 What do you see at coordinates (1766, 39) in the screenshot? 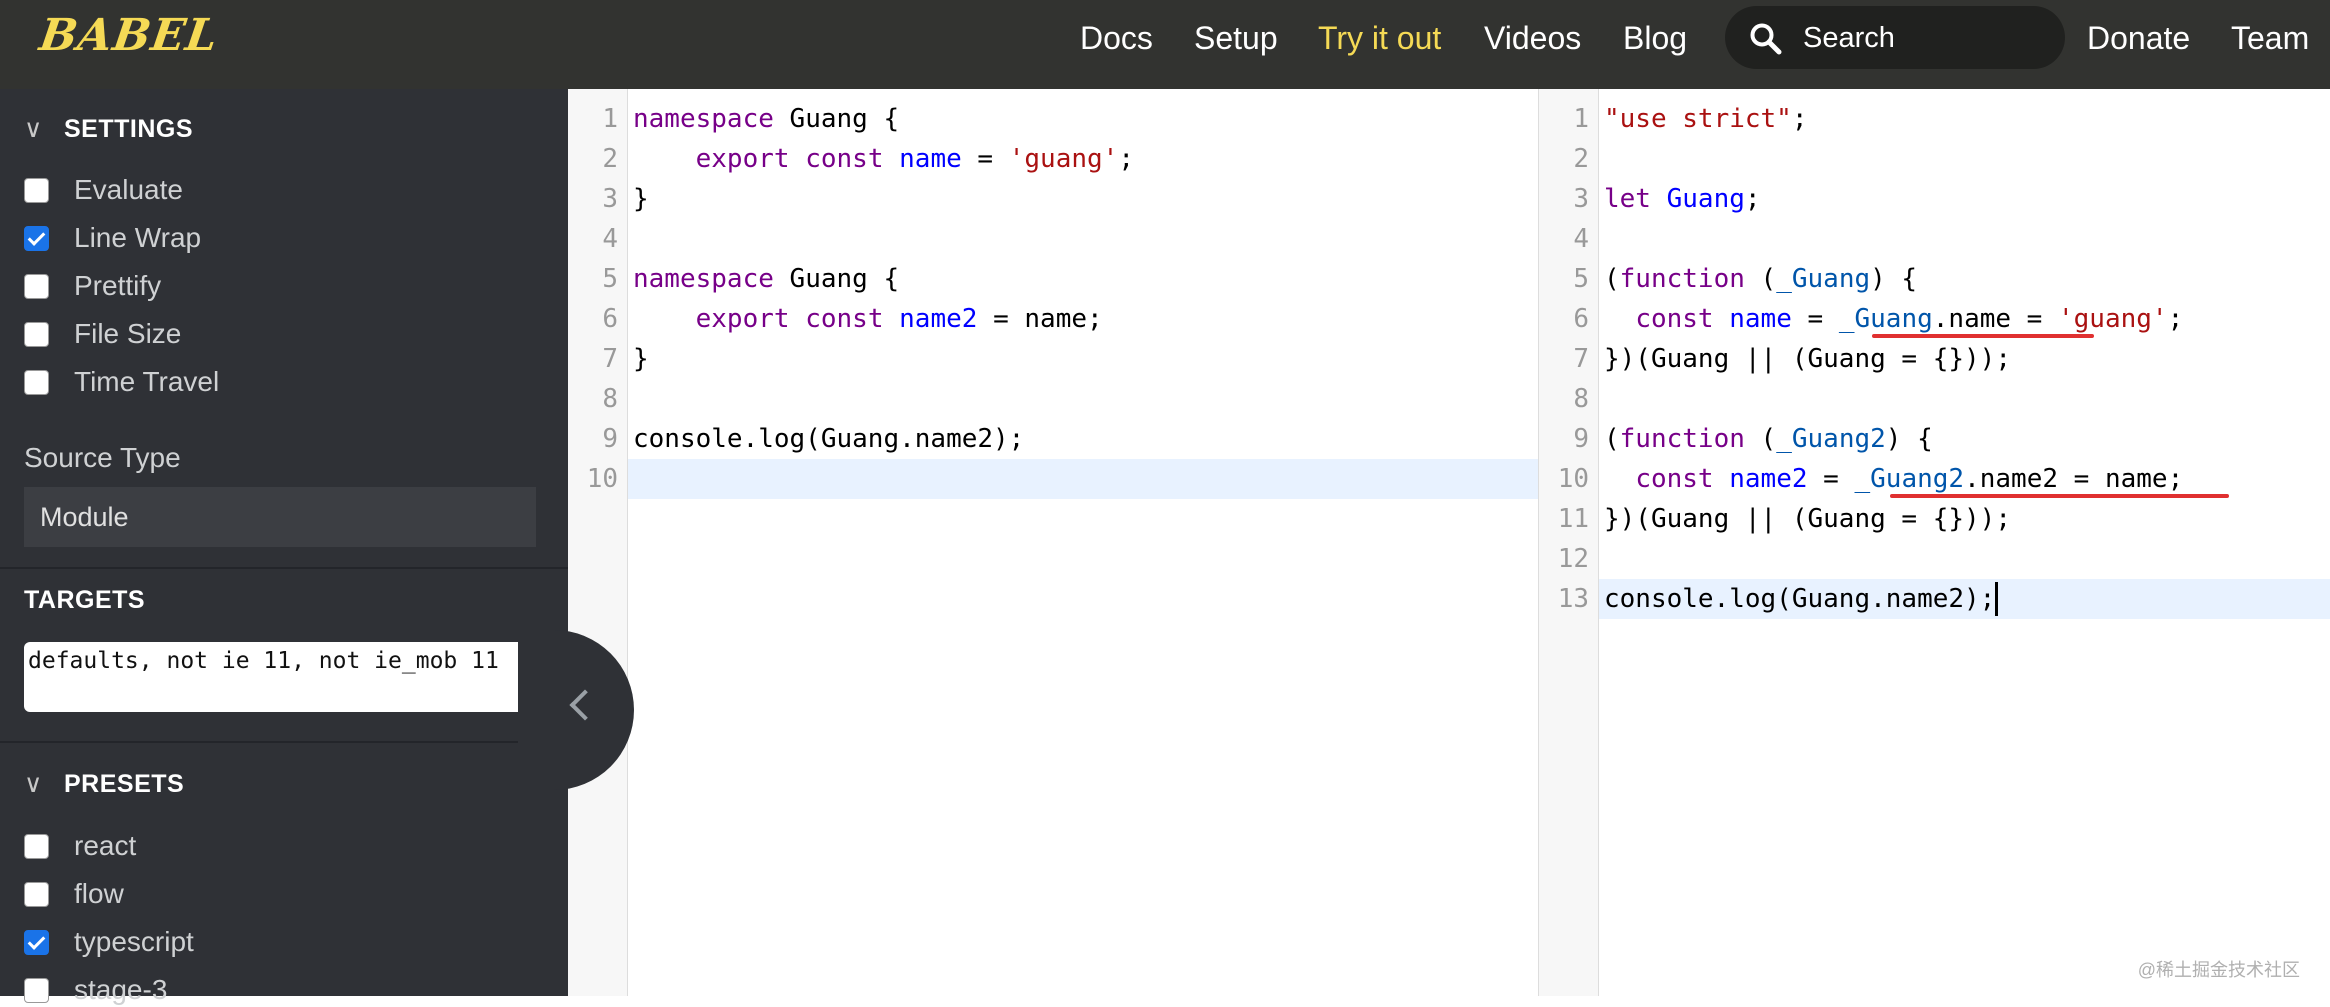
I see `search-icon` at bounding box center [1766, 39].